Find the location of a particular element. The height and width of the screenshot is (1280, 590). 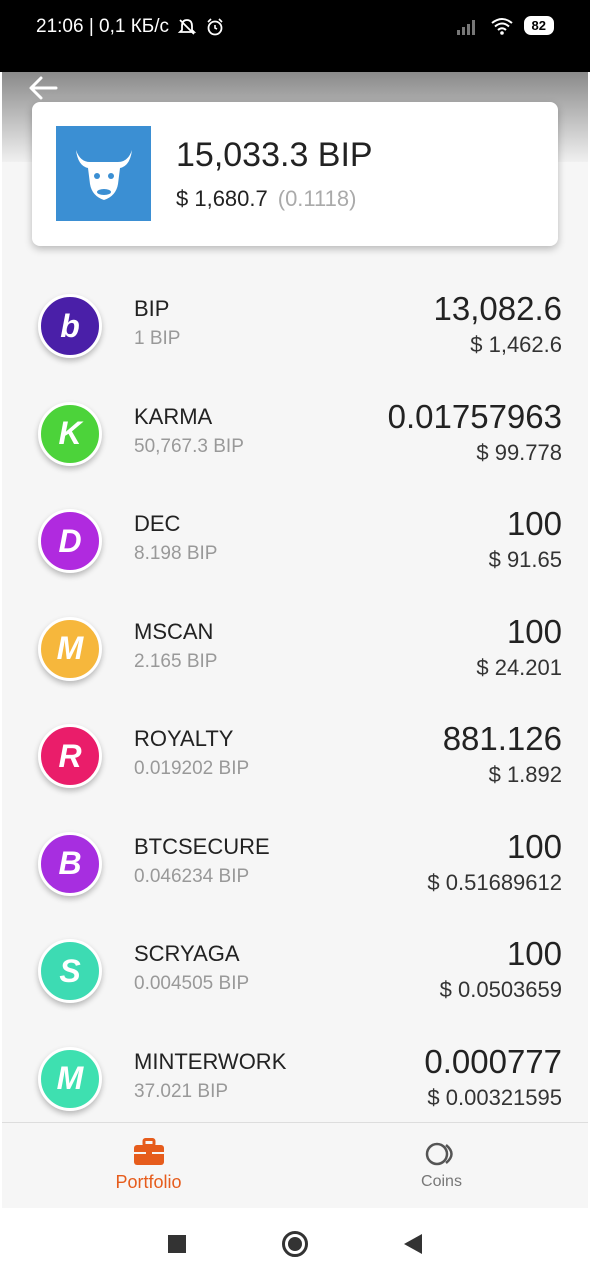

coin-logo-icon: B is located at coordinates (70, 863).